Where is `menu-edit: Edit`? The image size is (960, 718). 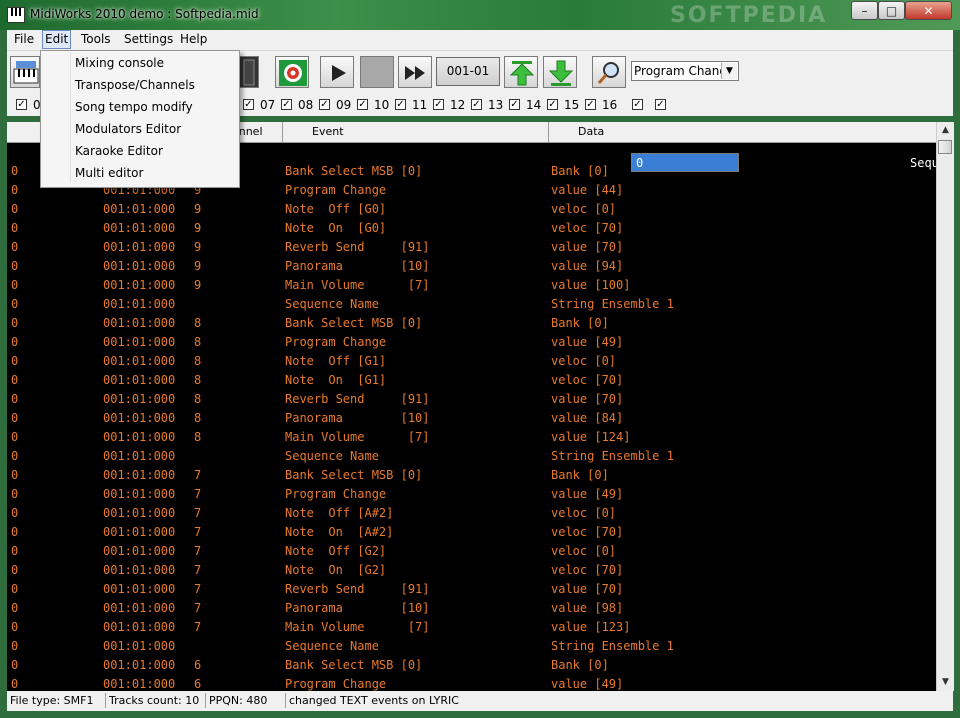
menu-edit: Edit is located at coordinates (57, 39).